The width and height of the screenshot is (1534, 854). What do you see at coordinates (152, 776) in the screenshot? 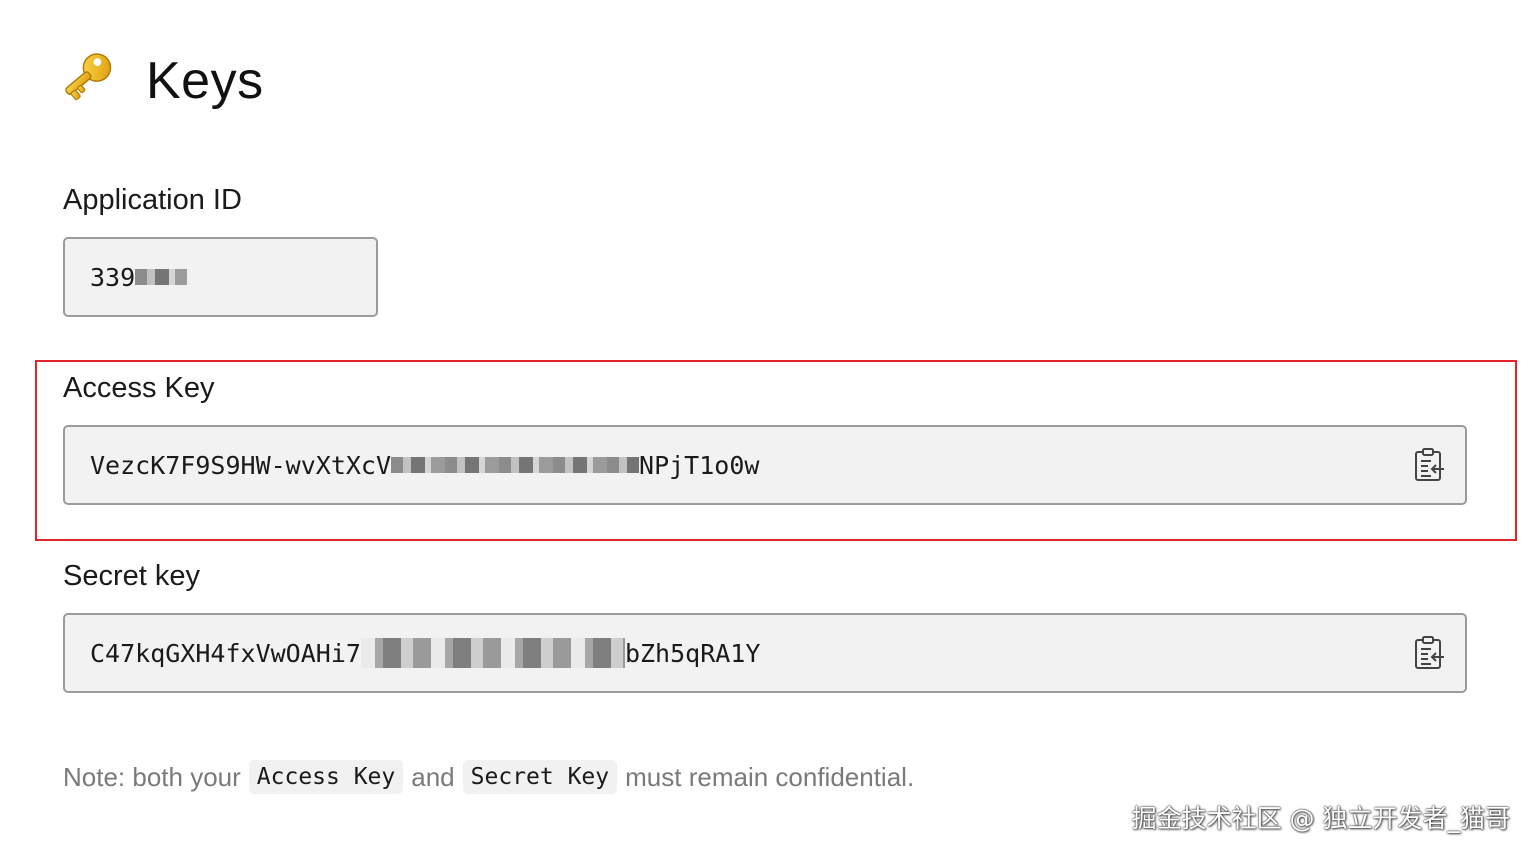
I see `note-prefix: Note: both your` at bounding box center [152, 776].